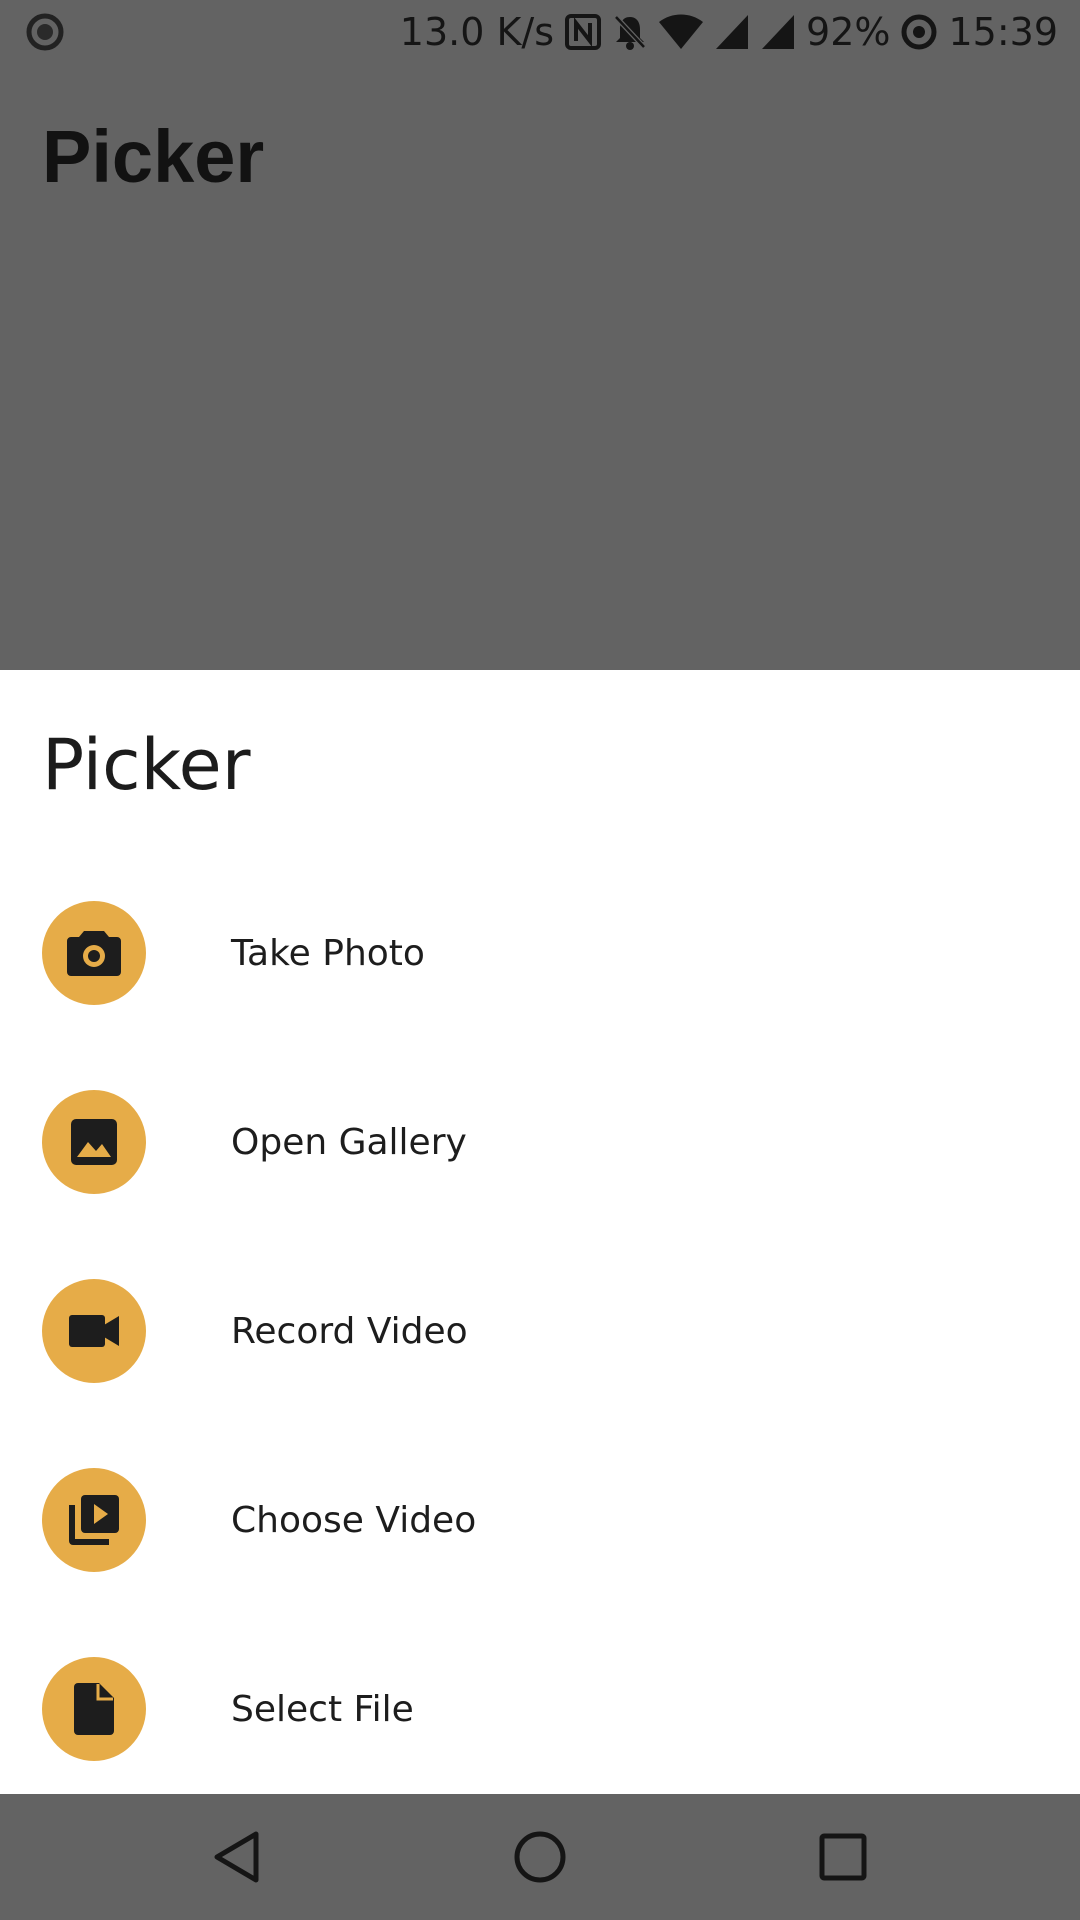 Image resolution: width=1080 pixels, height=1920 pixels. I want to click on battery-ring-icon, so click(919, 32).